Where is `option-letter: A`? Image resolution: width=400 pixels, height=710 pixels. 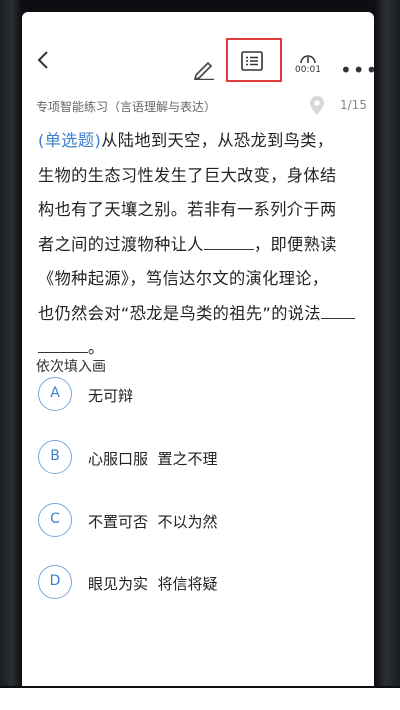
option-letter: A is located at coordinates (55, 394).